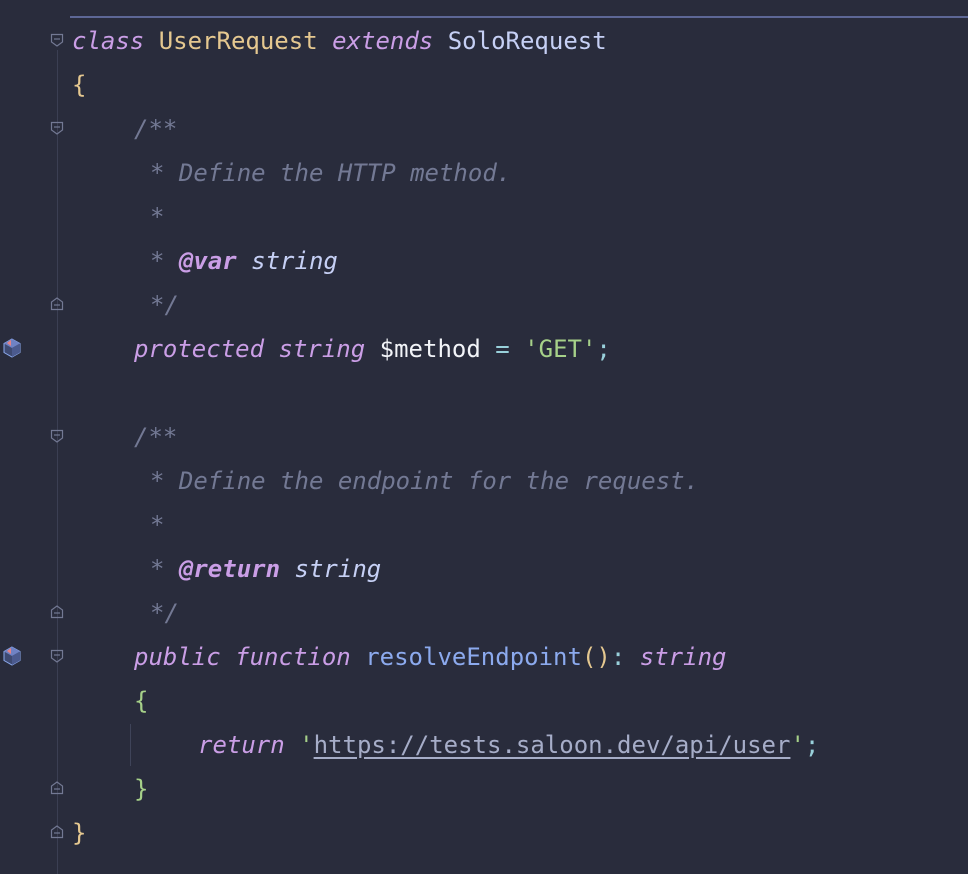 This screenshot has width=968, height=874. What do you see at coordinates (322, 349) in the screenshot?
I see `keyword-type: string` at bounding box center [322, 349].